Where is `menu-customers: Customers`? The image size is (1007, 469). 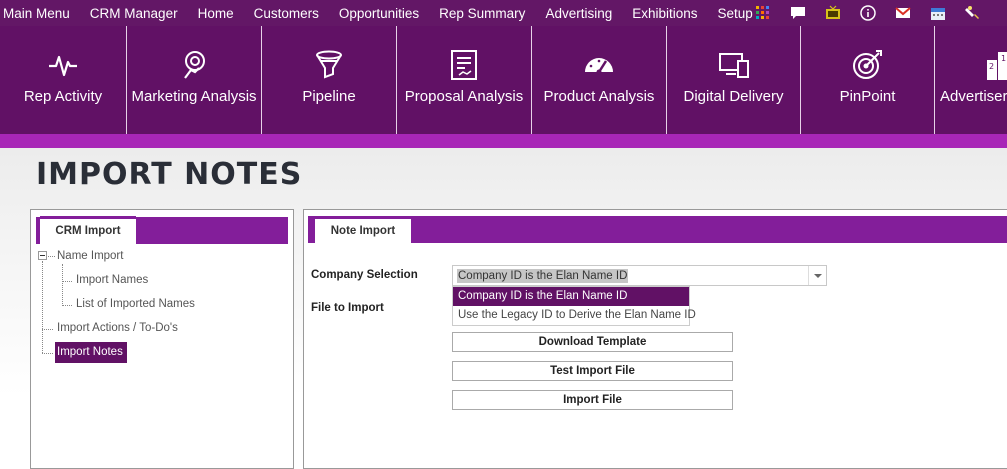
menu-customers: Customers is located at coordinates (286, 13).